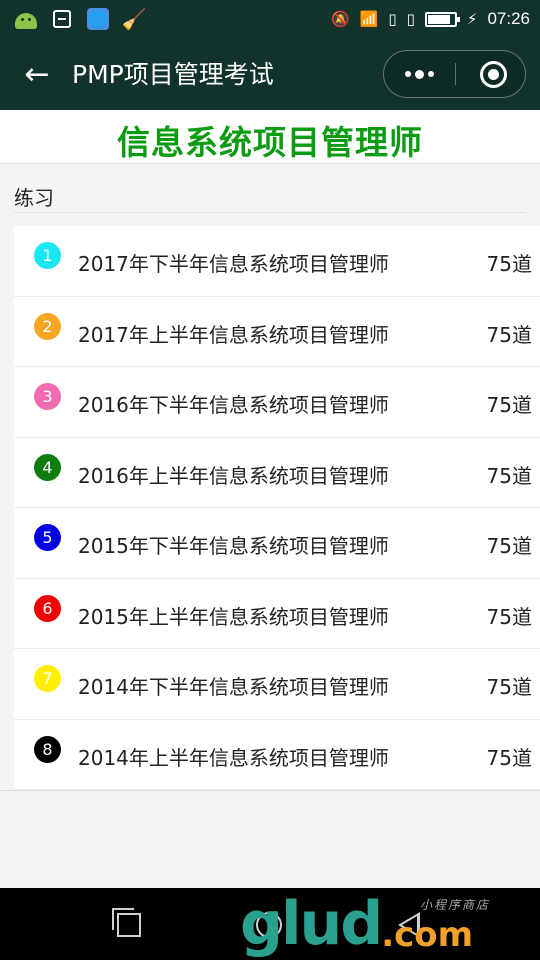  I want to click on number-badge: 3, so click(47, 396).